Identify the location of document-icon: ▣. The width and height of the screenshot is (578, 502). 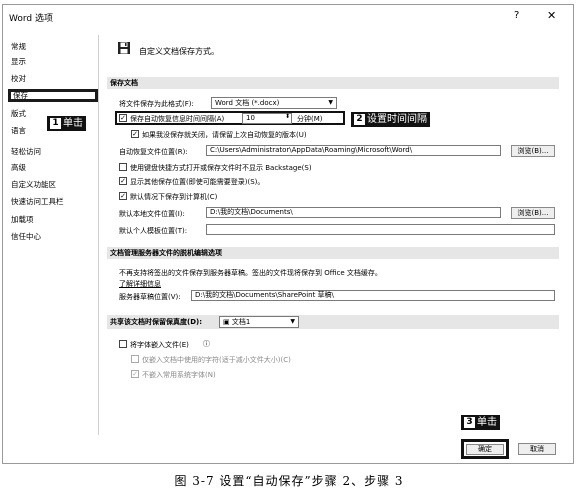
(227, 322).